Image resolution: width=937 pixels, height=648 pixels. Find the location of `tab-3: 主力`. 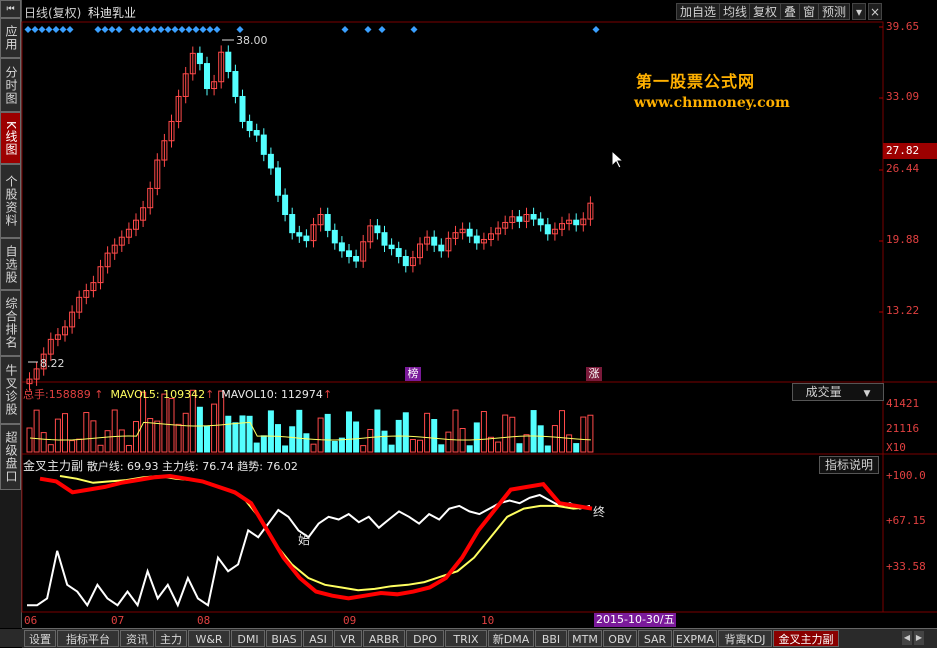

tab-3: 主力 is located at coordinates (171, 638).